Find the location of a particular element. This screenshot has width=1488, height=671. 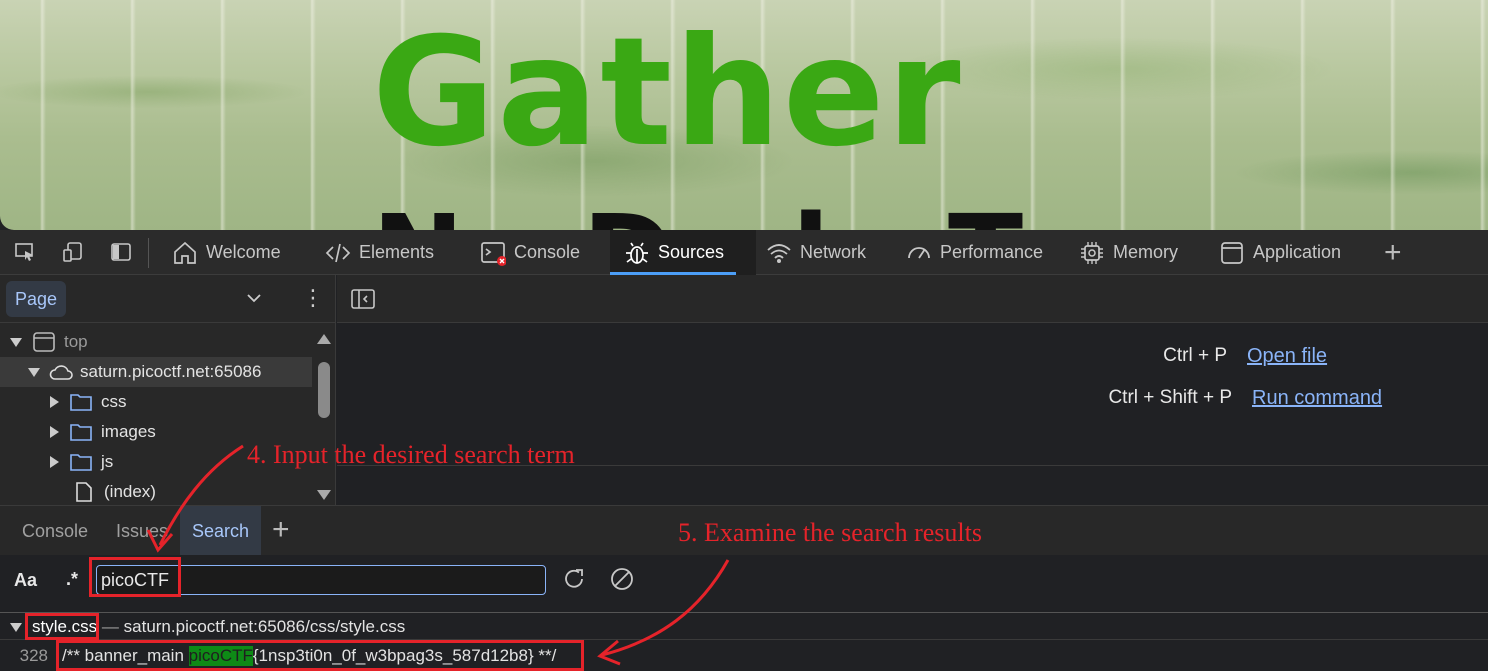

home-icon is located at coordinates (185, 252).